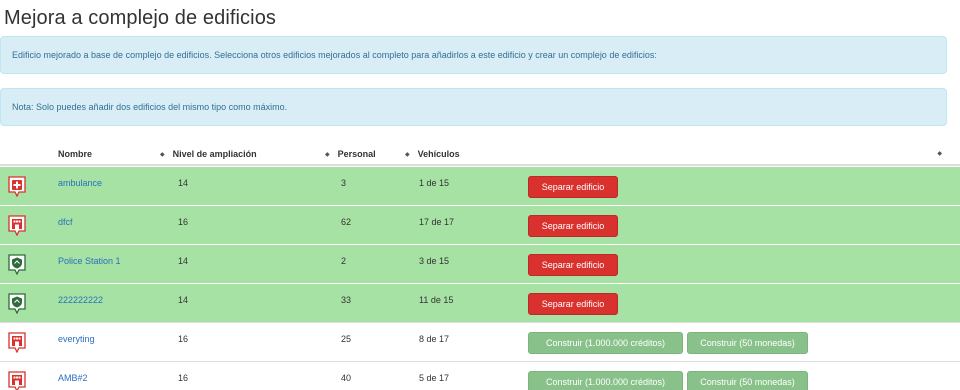 This screenshot has height=390, width=960. Describe the element at coordinates (434, 183) in the screenshot. I see `building-vehicles: 1 de 15` at that location.